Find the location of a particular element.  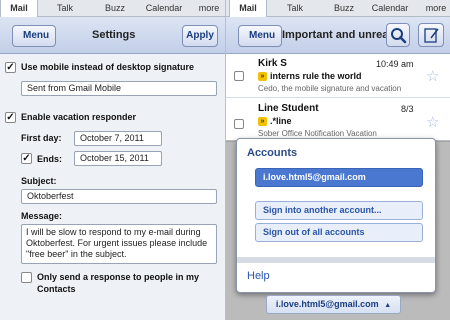

ends-label: Ends: is located at coordinates (50, 159).